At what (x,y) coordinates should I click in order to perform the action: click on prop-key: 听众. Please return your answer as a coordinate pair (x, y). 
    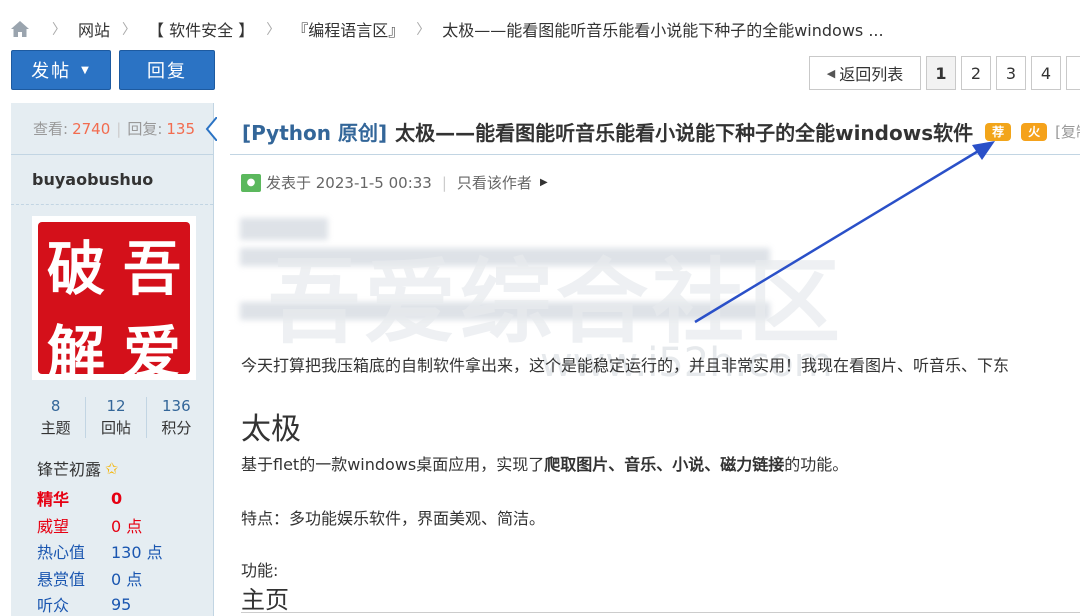
    Looking at the image, I should click on (53, 606).